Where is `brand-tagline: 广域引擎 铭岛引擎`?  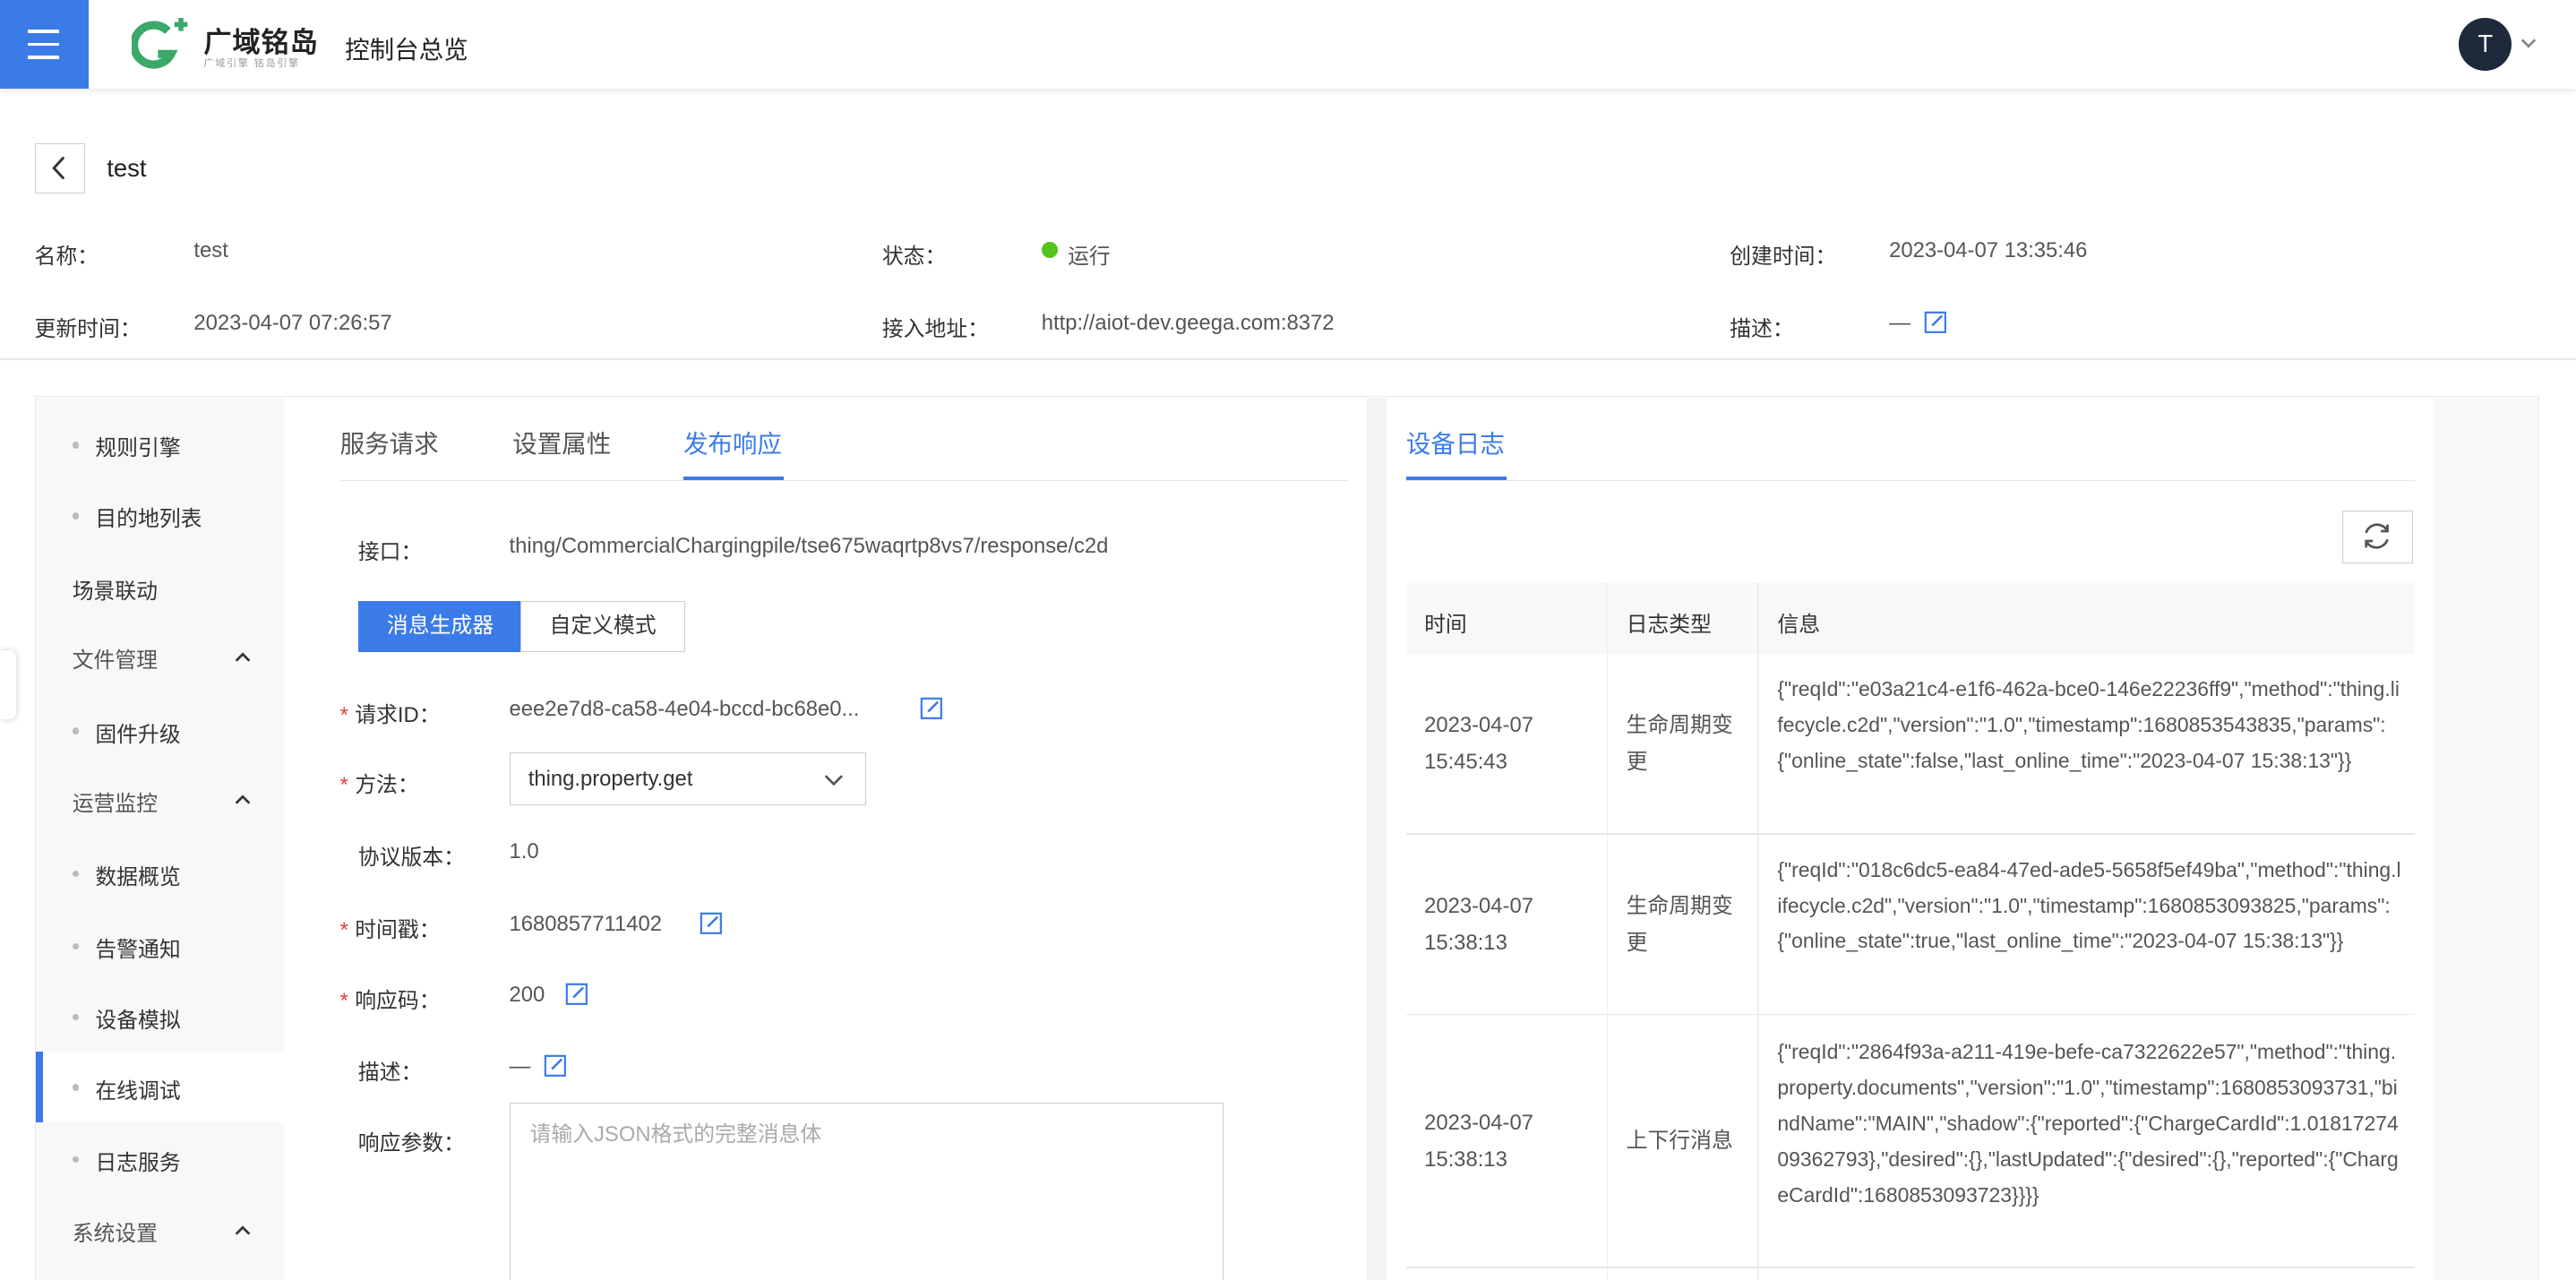 brand-tagline: 广域引擎 铭岛引擎 is located at coordinates (251, 64).